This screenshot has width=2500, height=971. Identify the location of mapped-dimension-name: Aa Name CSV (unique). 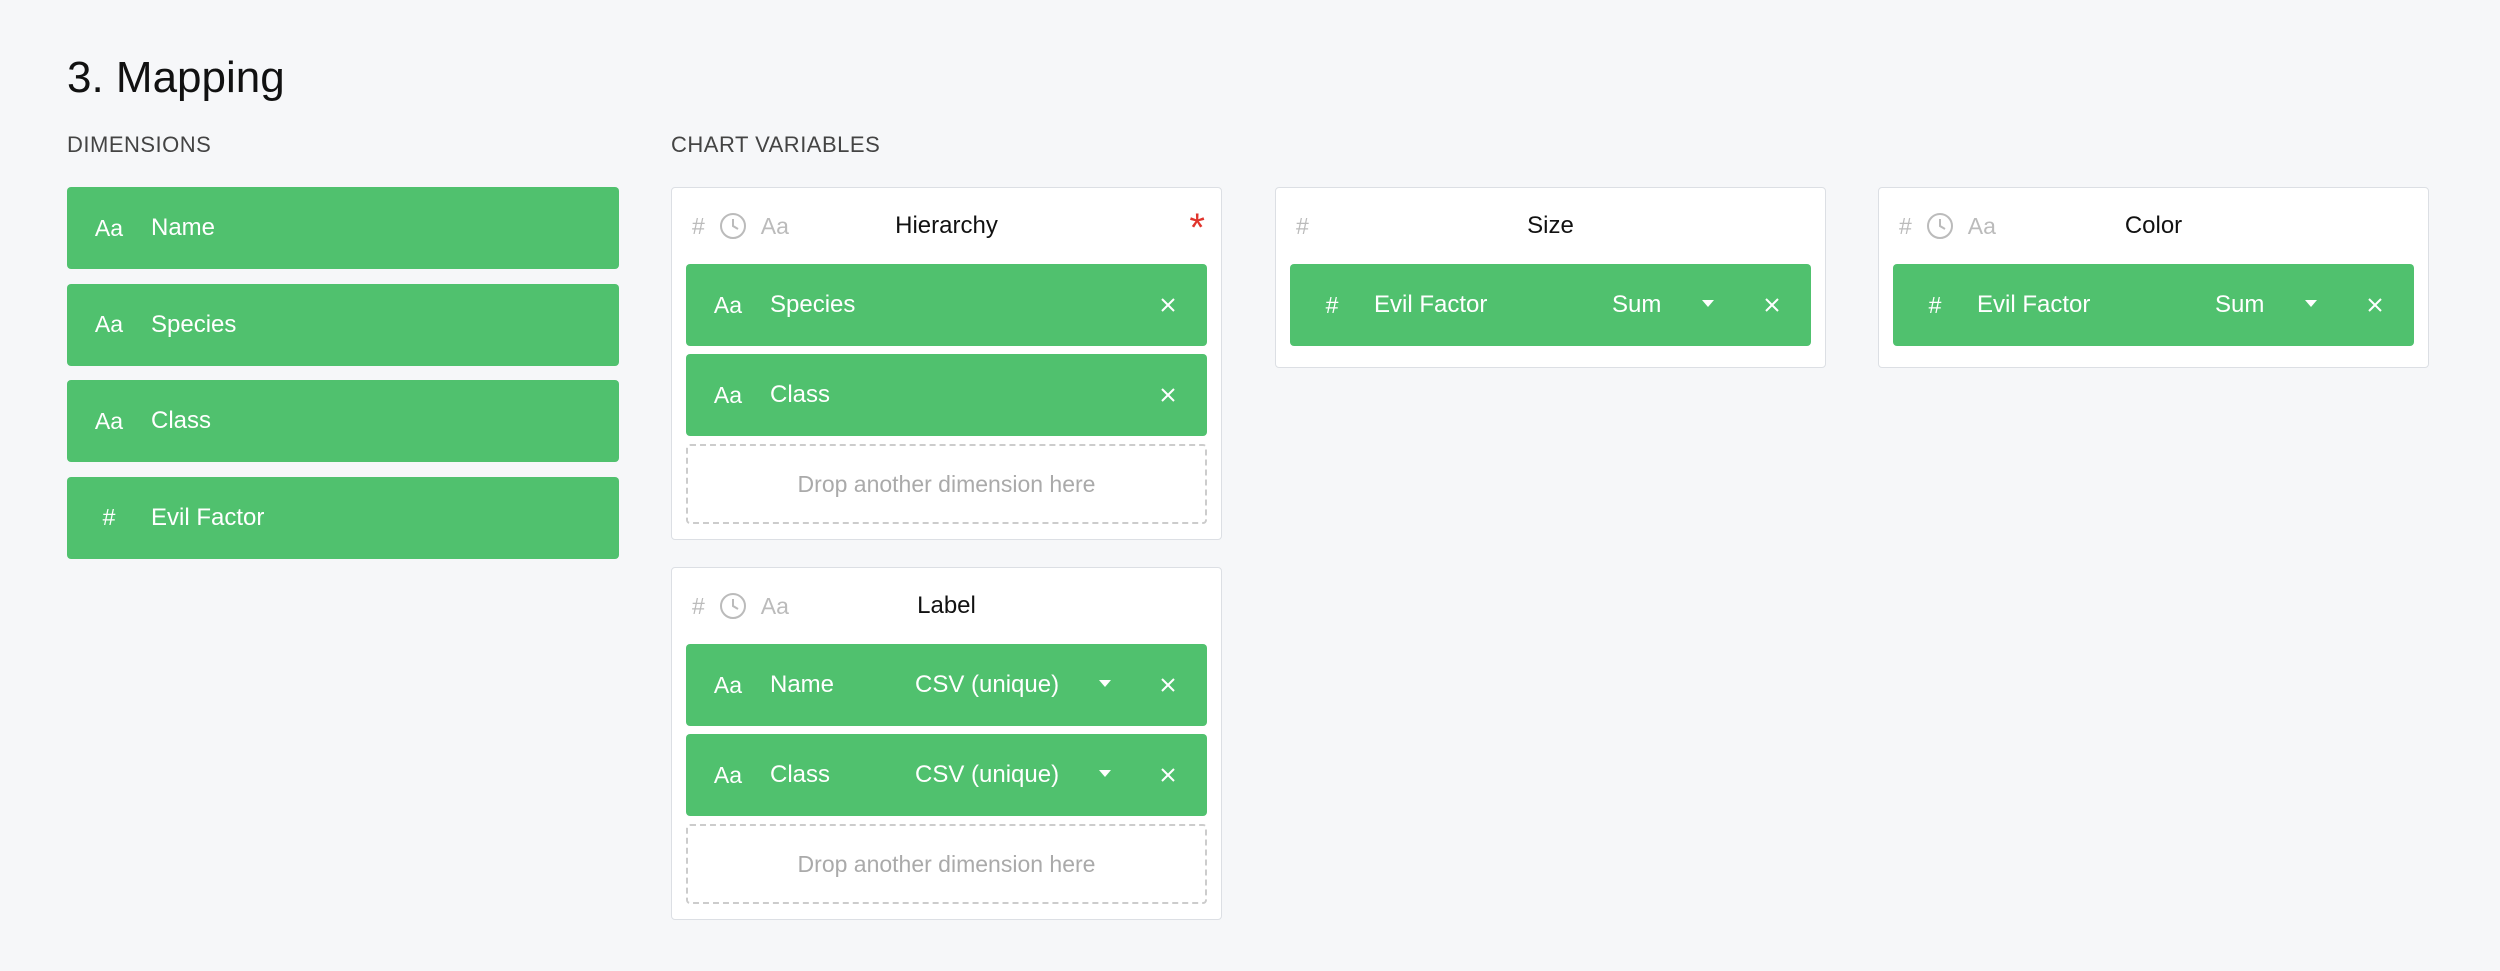
(946, 685).